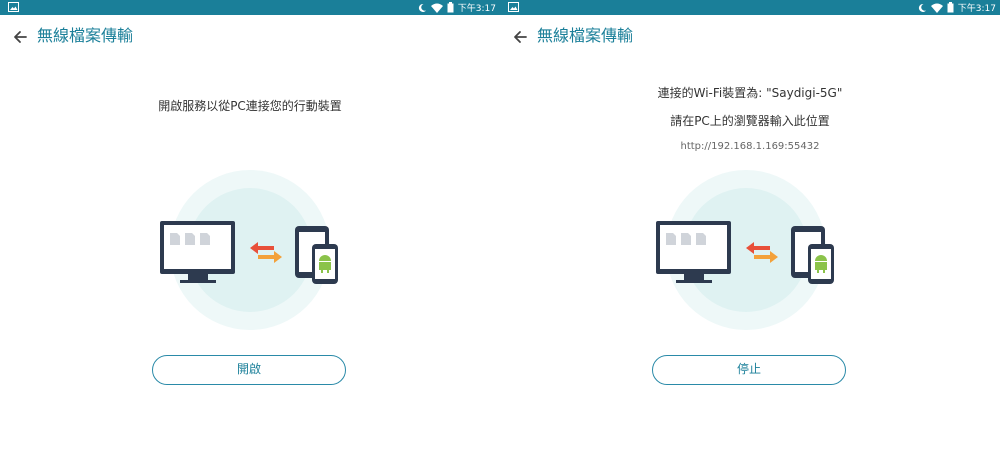  What do you see at coordinates (250, 106) in the screenshot?
I see `service-message: 開啟服務以從PC連接您的行動裝置` at bounding box center [250, 106].